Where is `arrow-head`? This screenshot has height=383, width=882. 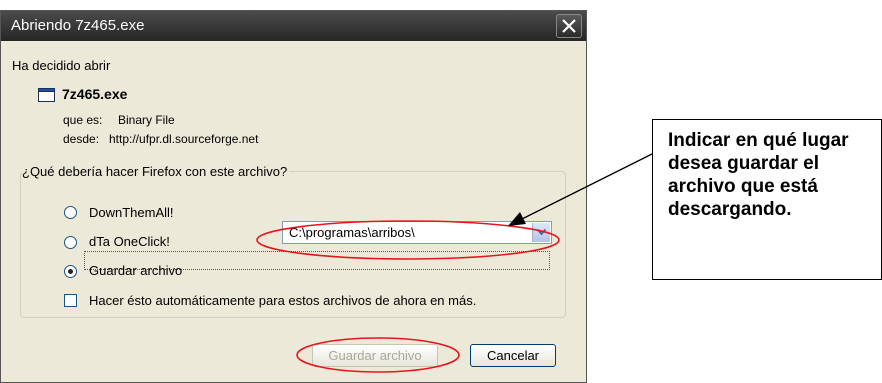
arrow-head is located at coordinates (517, 219).